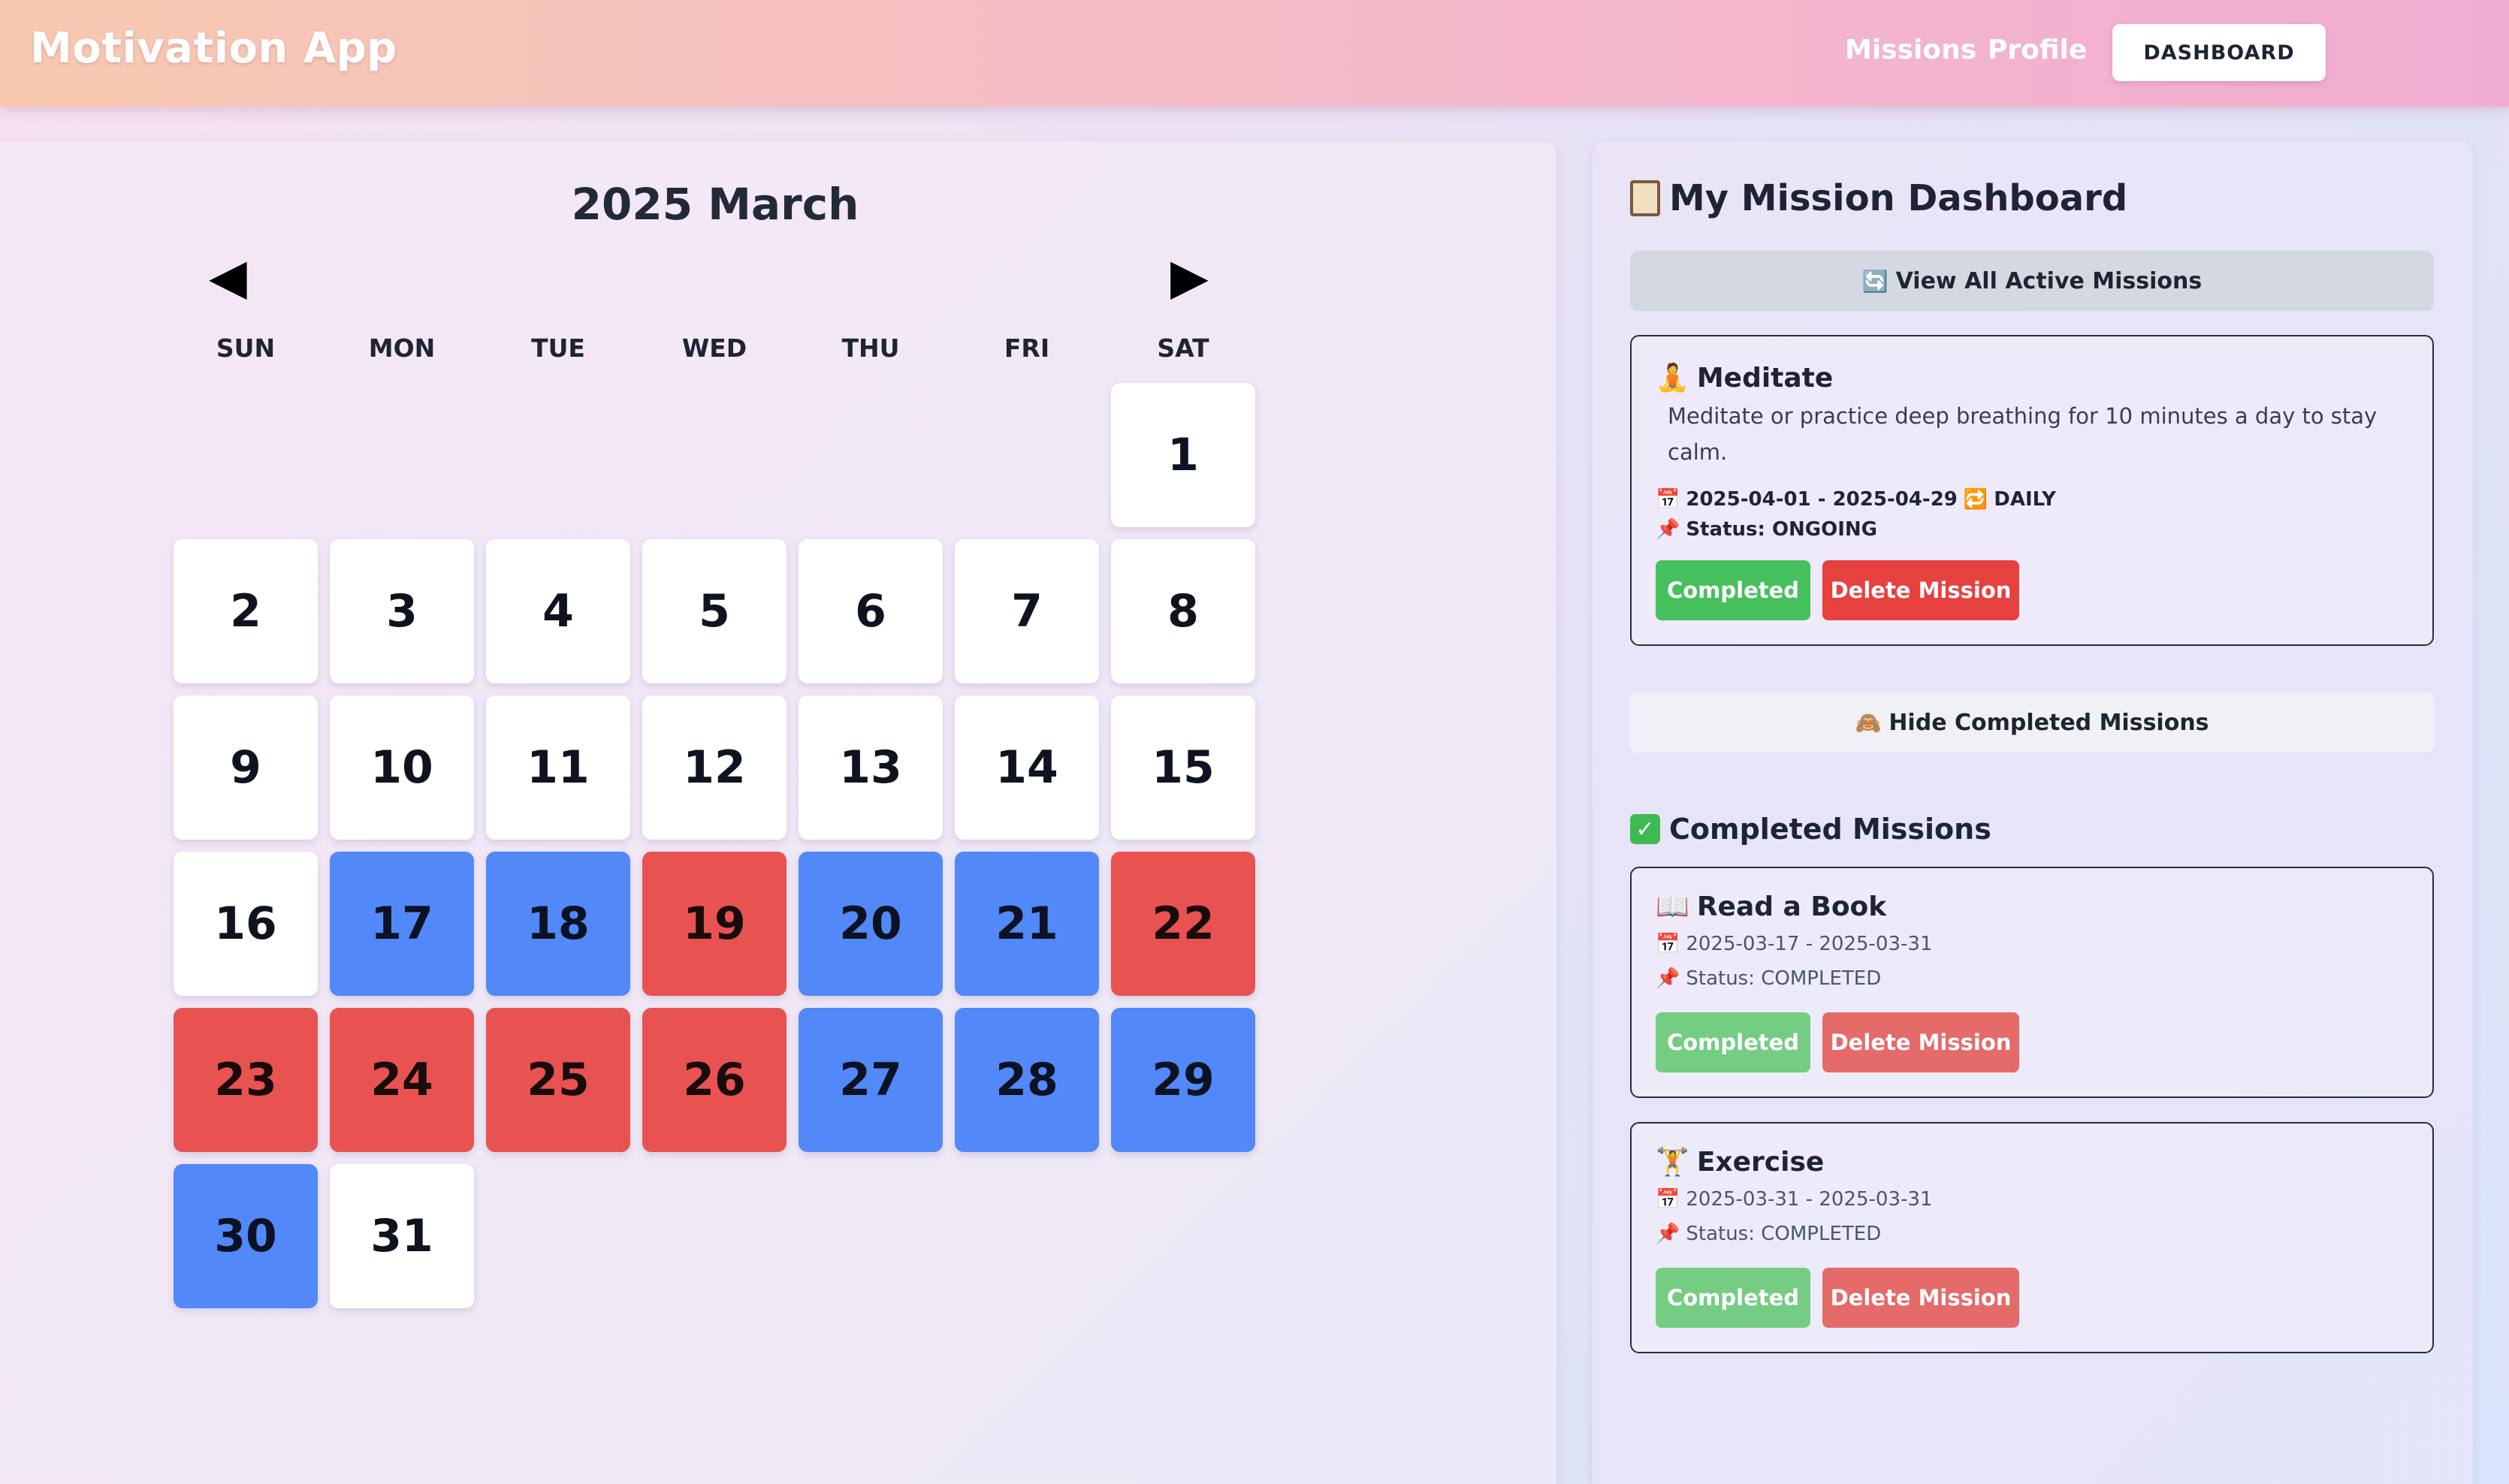 The image size is (2509, 1484). What do you see at coordinates (1869, 722) in the screenshot?
I see `see-no-evil-monkey-icon: 🙈` at bounding box center [1869, 722].